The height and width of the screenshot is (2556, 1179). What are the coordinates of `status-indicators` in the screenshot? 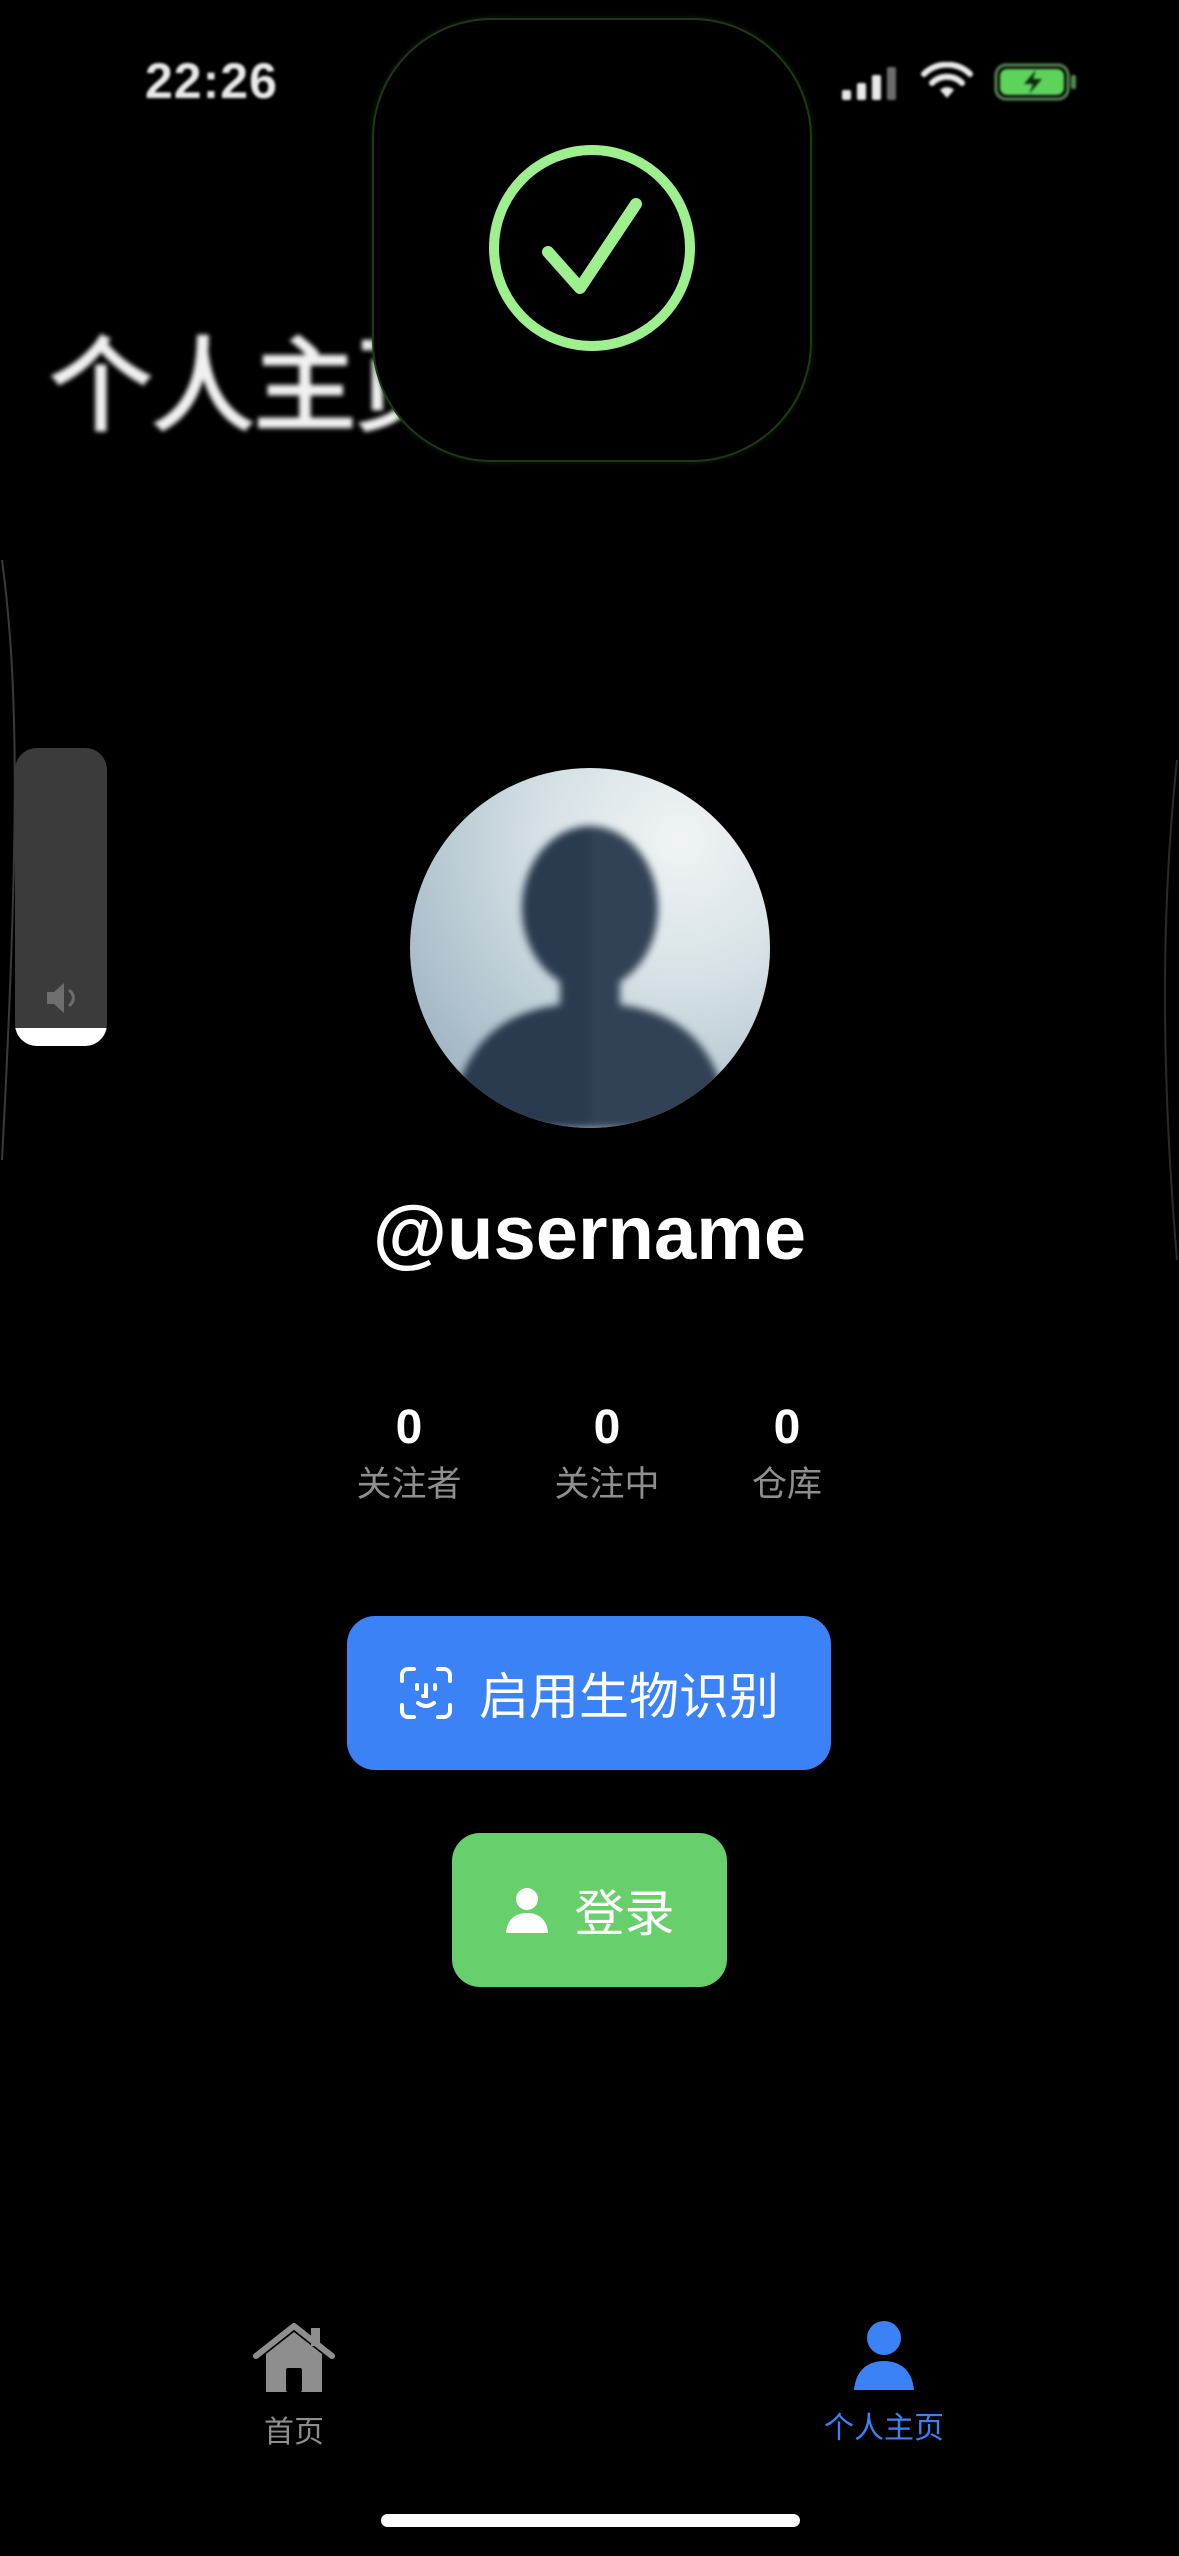 It's located at (959, 82).